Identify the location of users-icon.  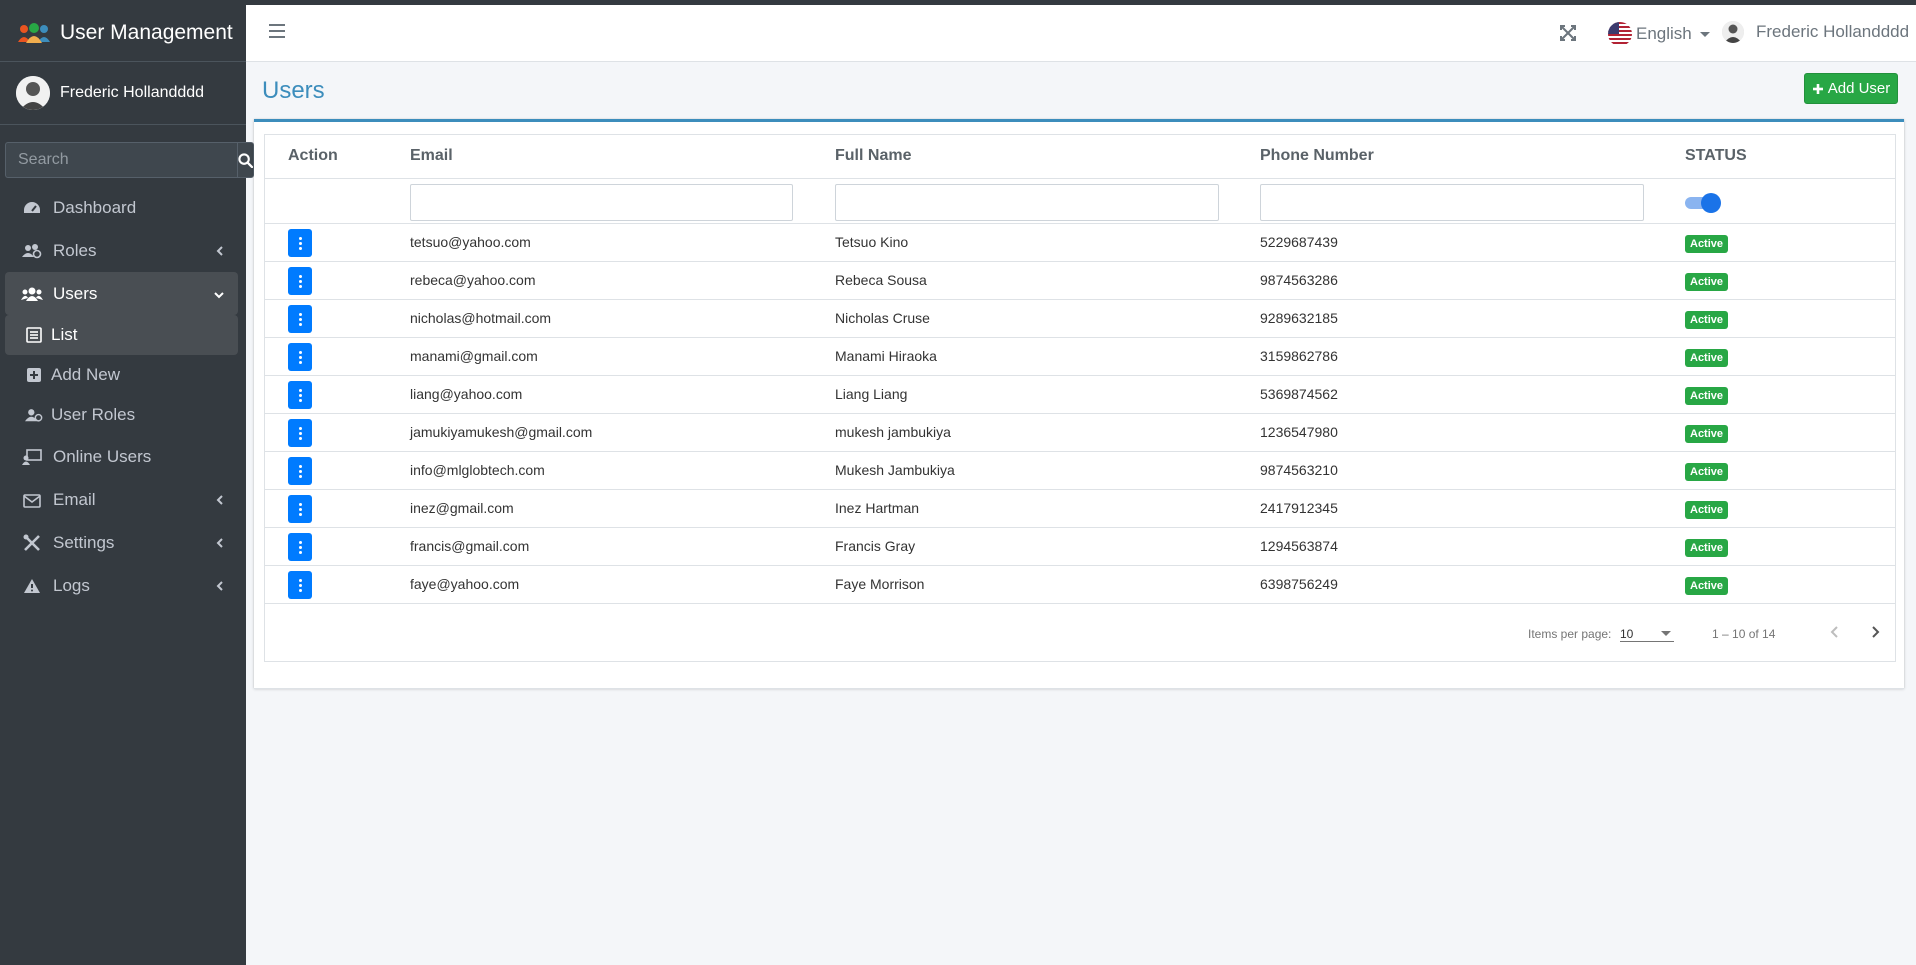
(32, 294).